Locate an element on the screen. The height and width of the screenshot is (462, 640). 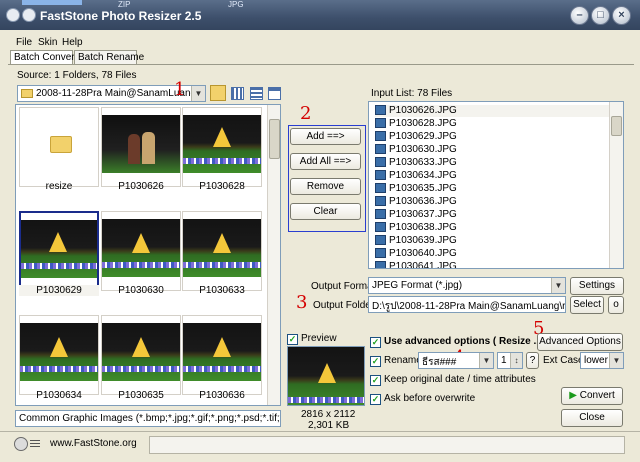
spinner-icon: ↕ is located at coordinates (516, 360).